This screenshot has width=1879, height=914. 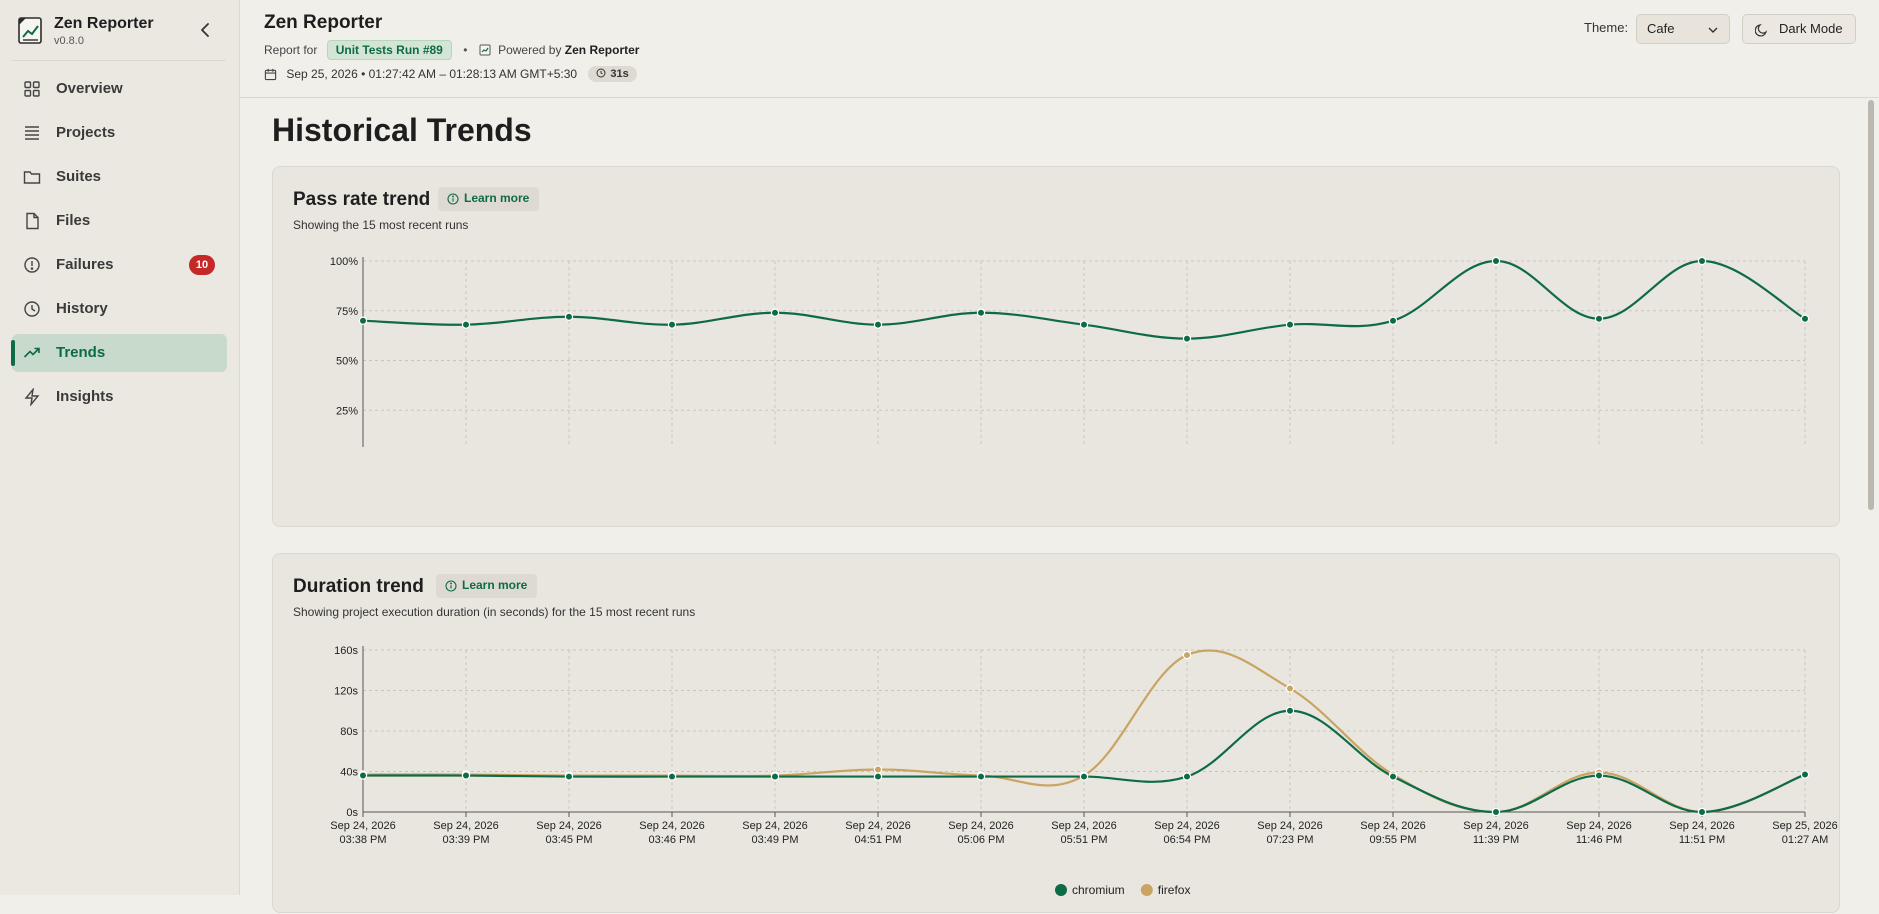 I want to click on grid-icon, so click(x=32, y=89).